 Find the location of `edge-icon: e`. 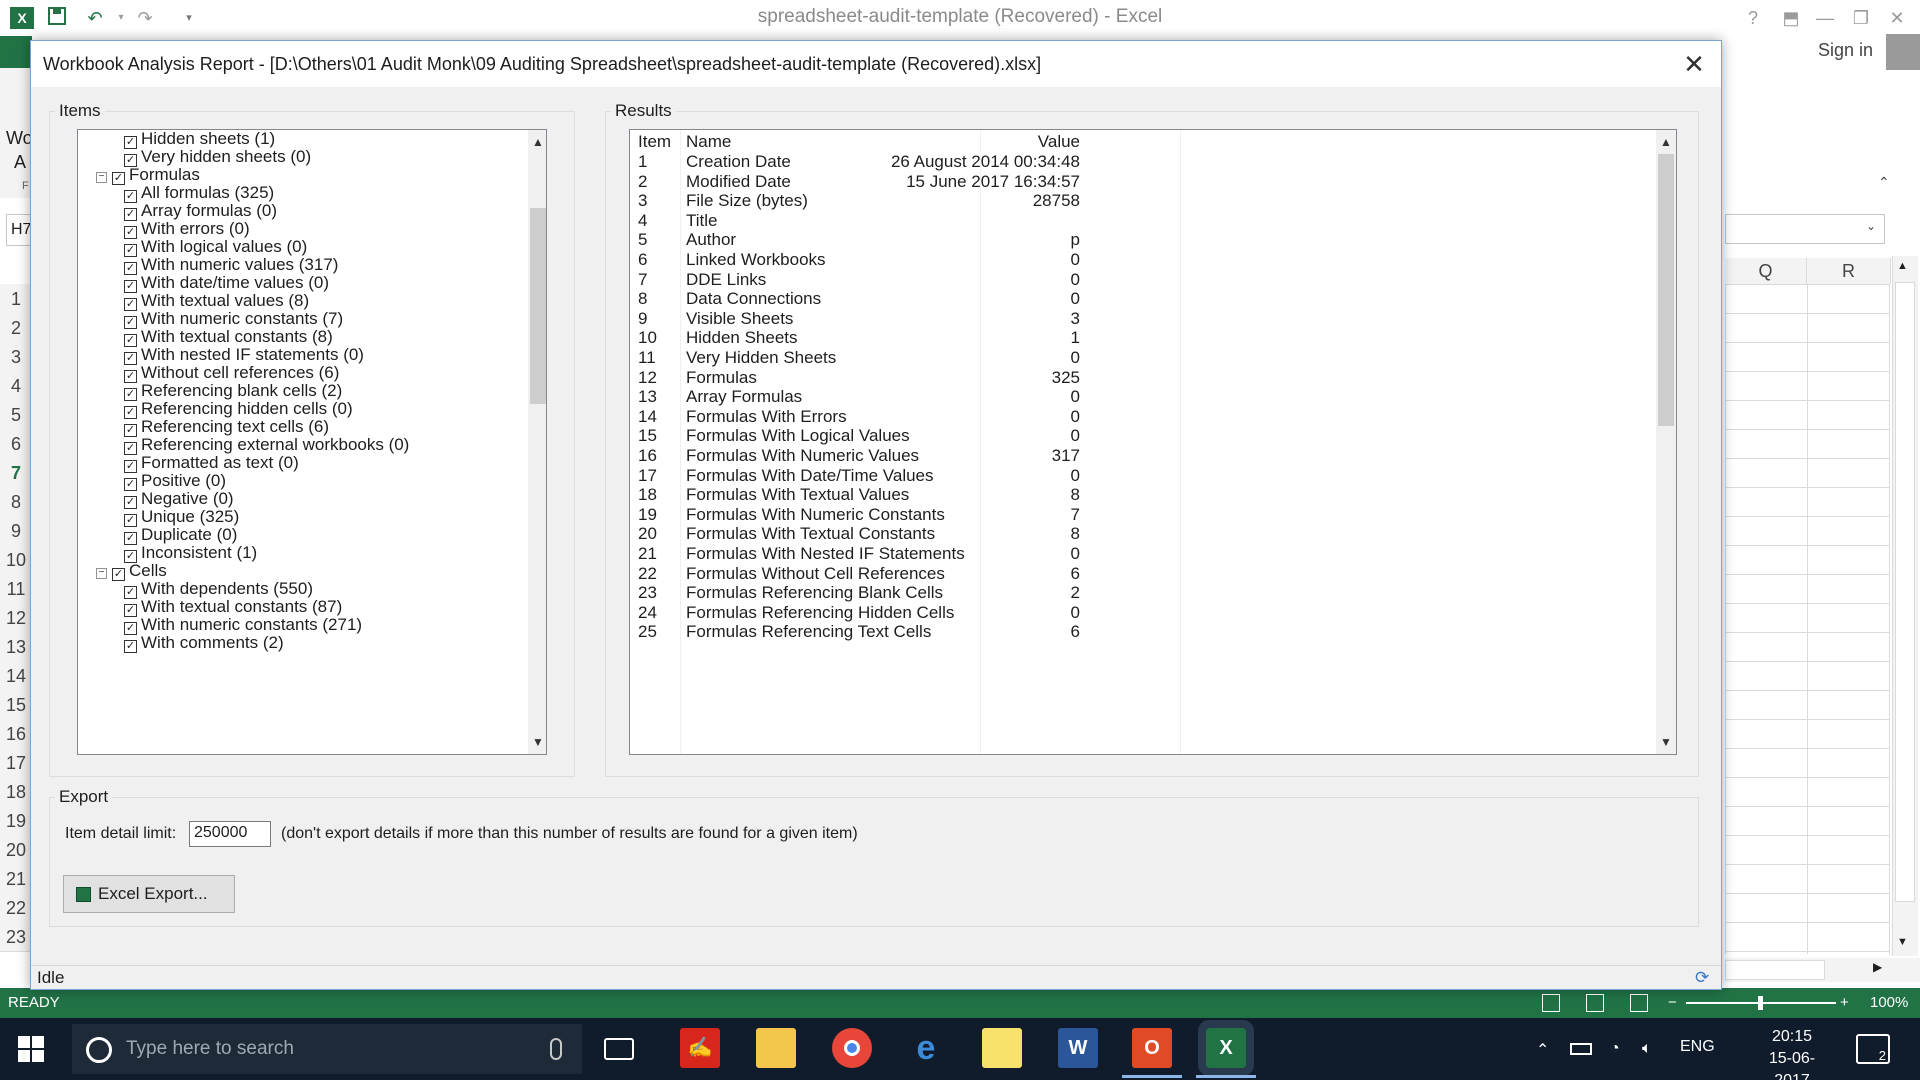

edge-icon: e is located at coordinates (926, 1048).